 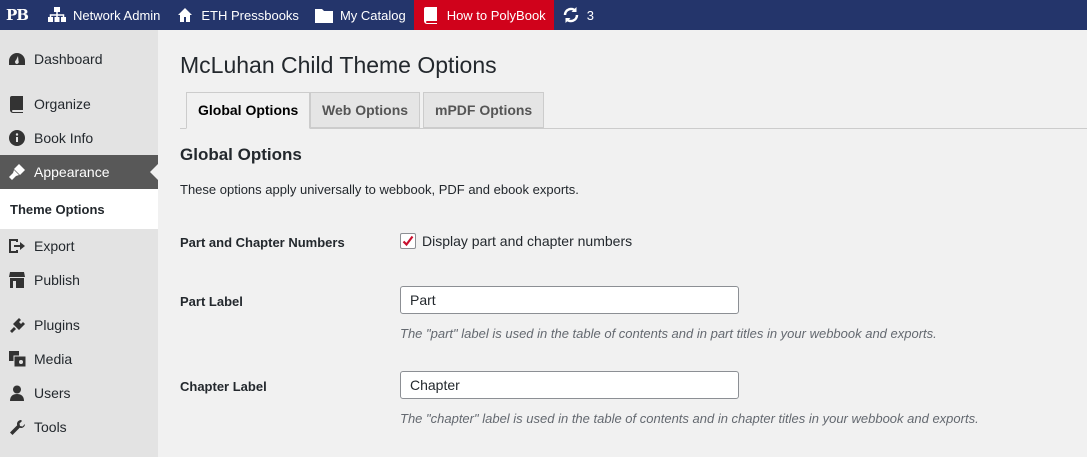 I want to click on checkmark-icon, so click(x=408, y=241).